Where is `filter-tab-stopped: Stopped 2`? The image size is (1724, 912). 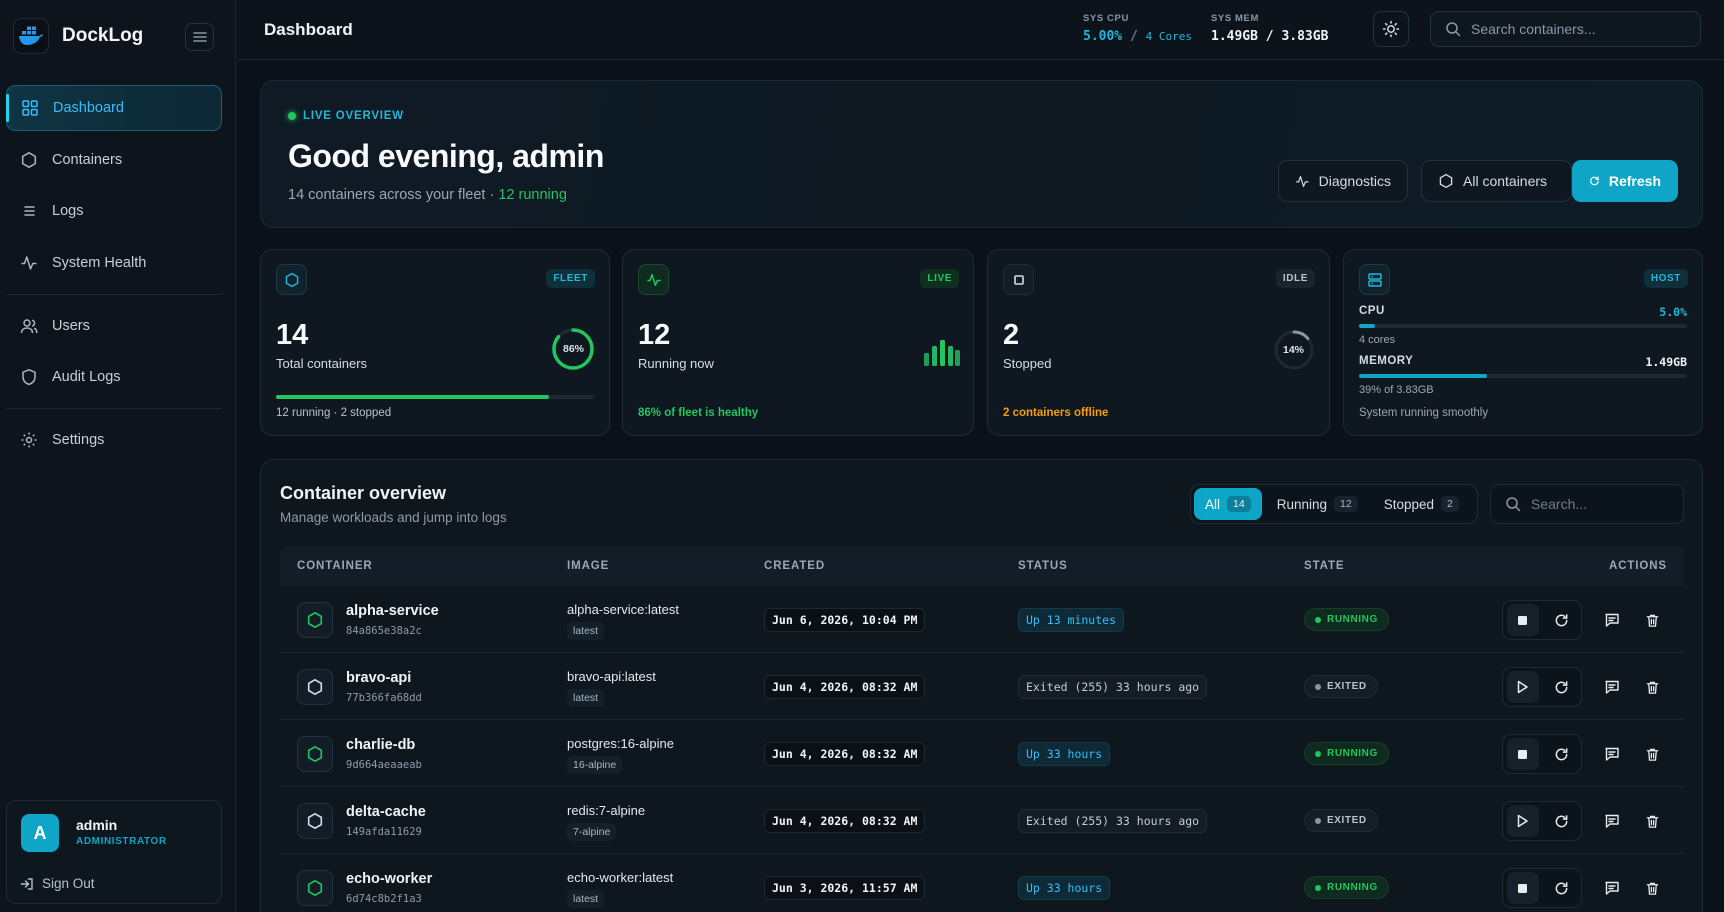
filter-tab-stopped: Stopped 2 is located at coordinates (1421, 504).